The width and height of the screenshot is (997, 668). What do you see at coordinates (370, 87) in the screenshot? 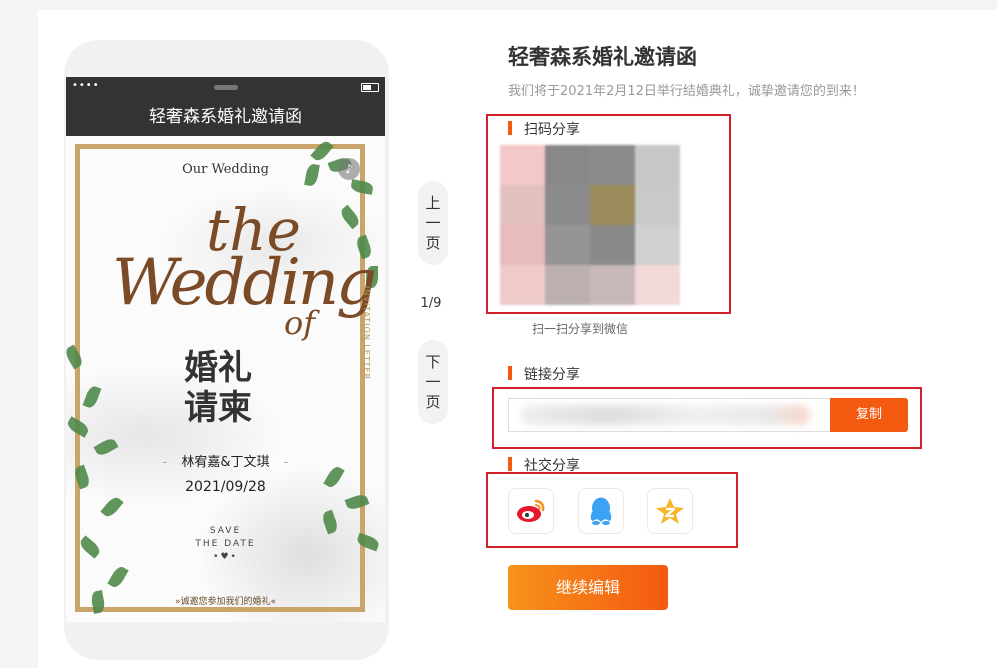
I see `battery-icon` at bounding box center [370, 87].